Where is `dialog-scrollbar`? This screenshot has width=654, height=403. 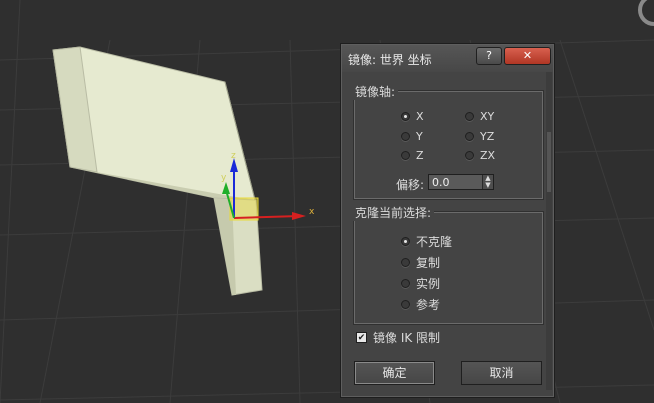 dialog-scrollbar is located at coordinates (549, 231).